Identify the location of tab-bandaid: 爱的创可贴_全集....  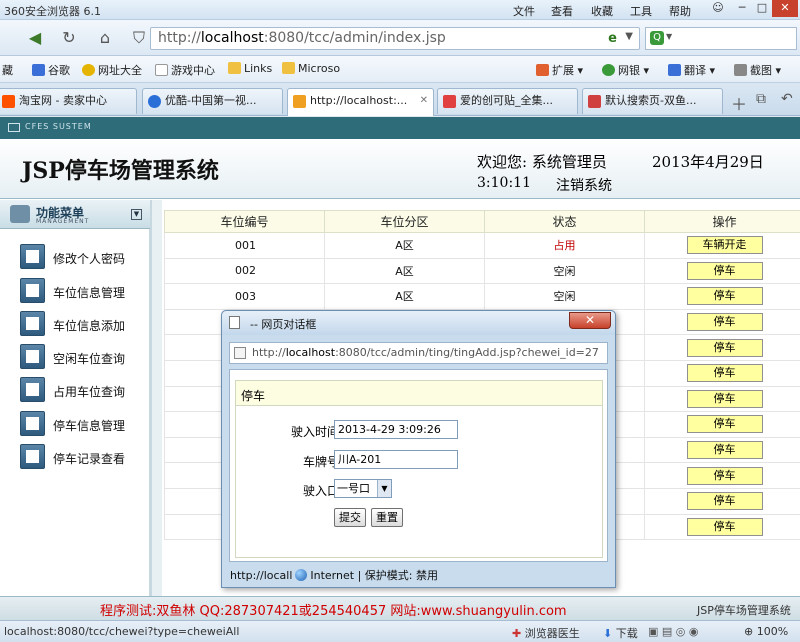
(507, 101).